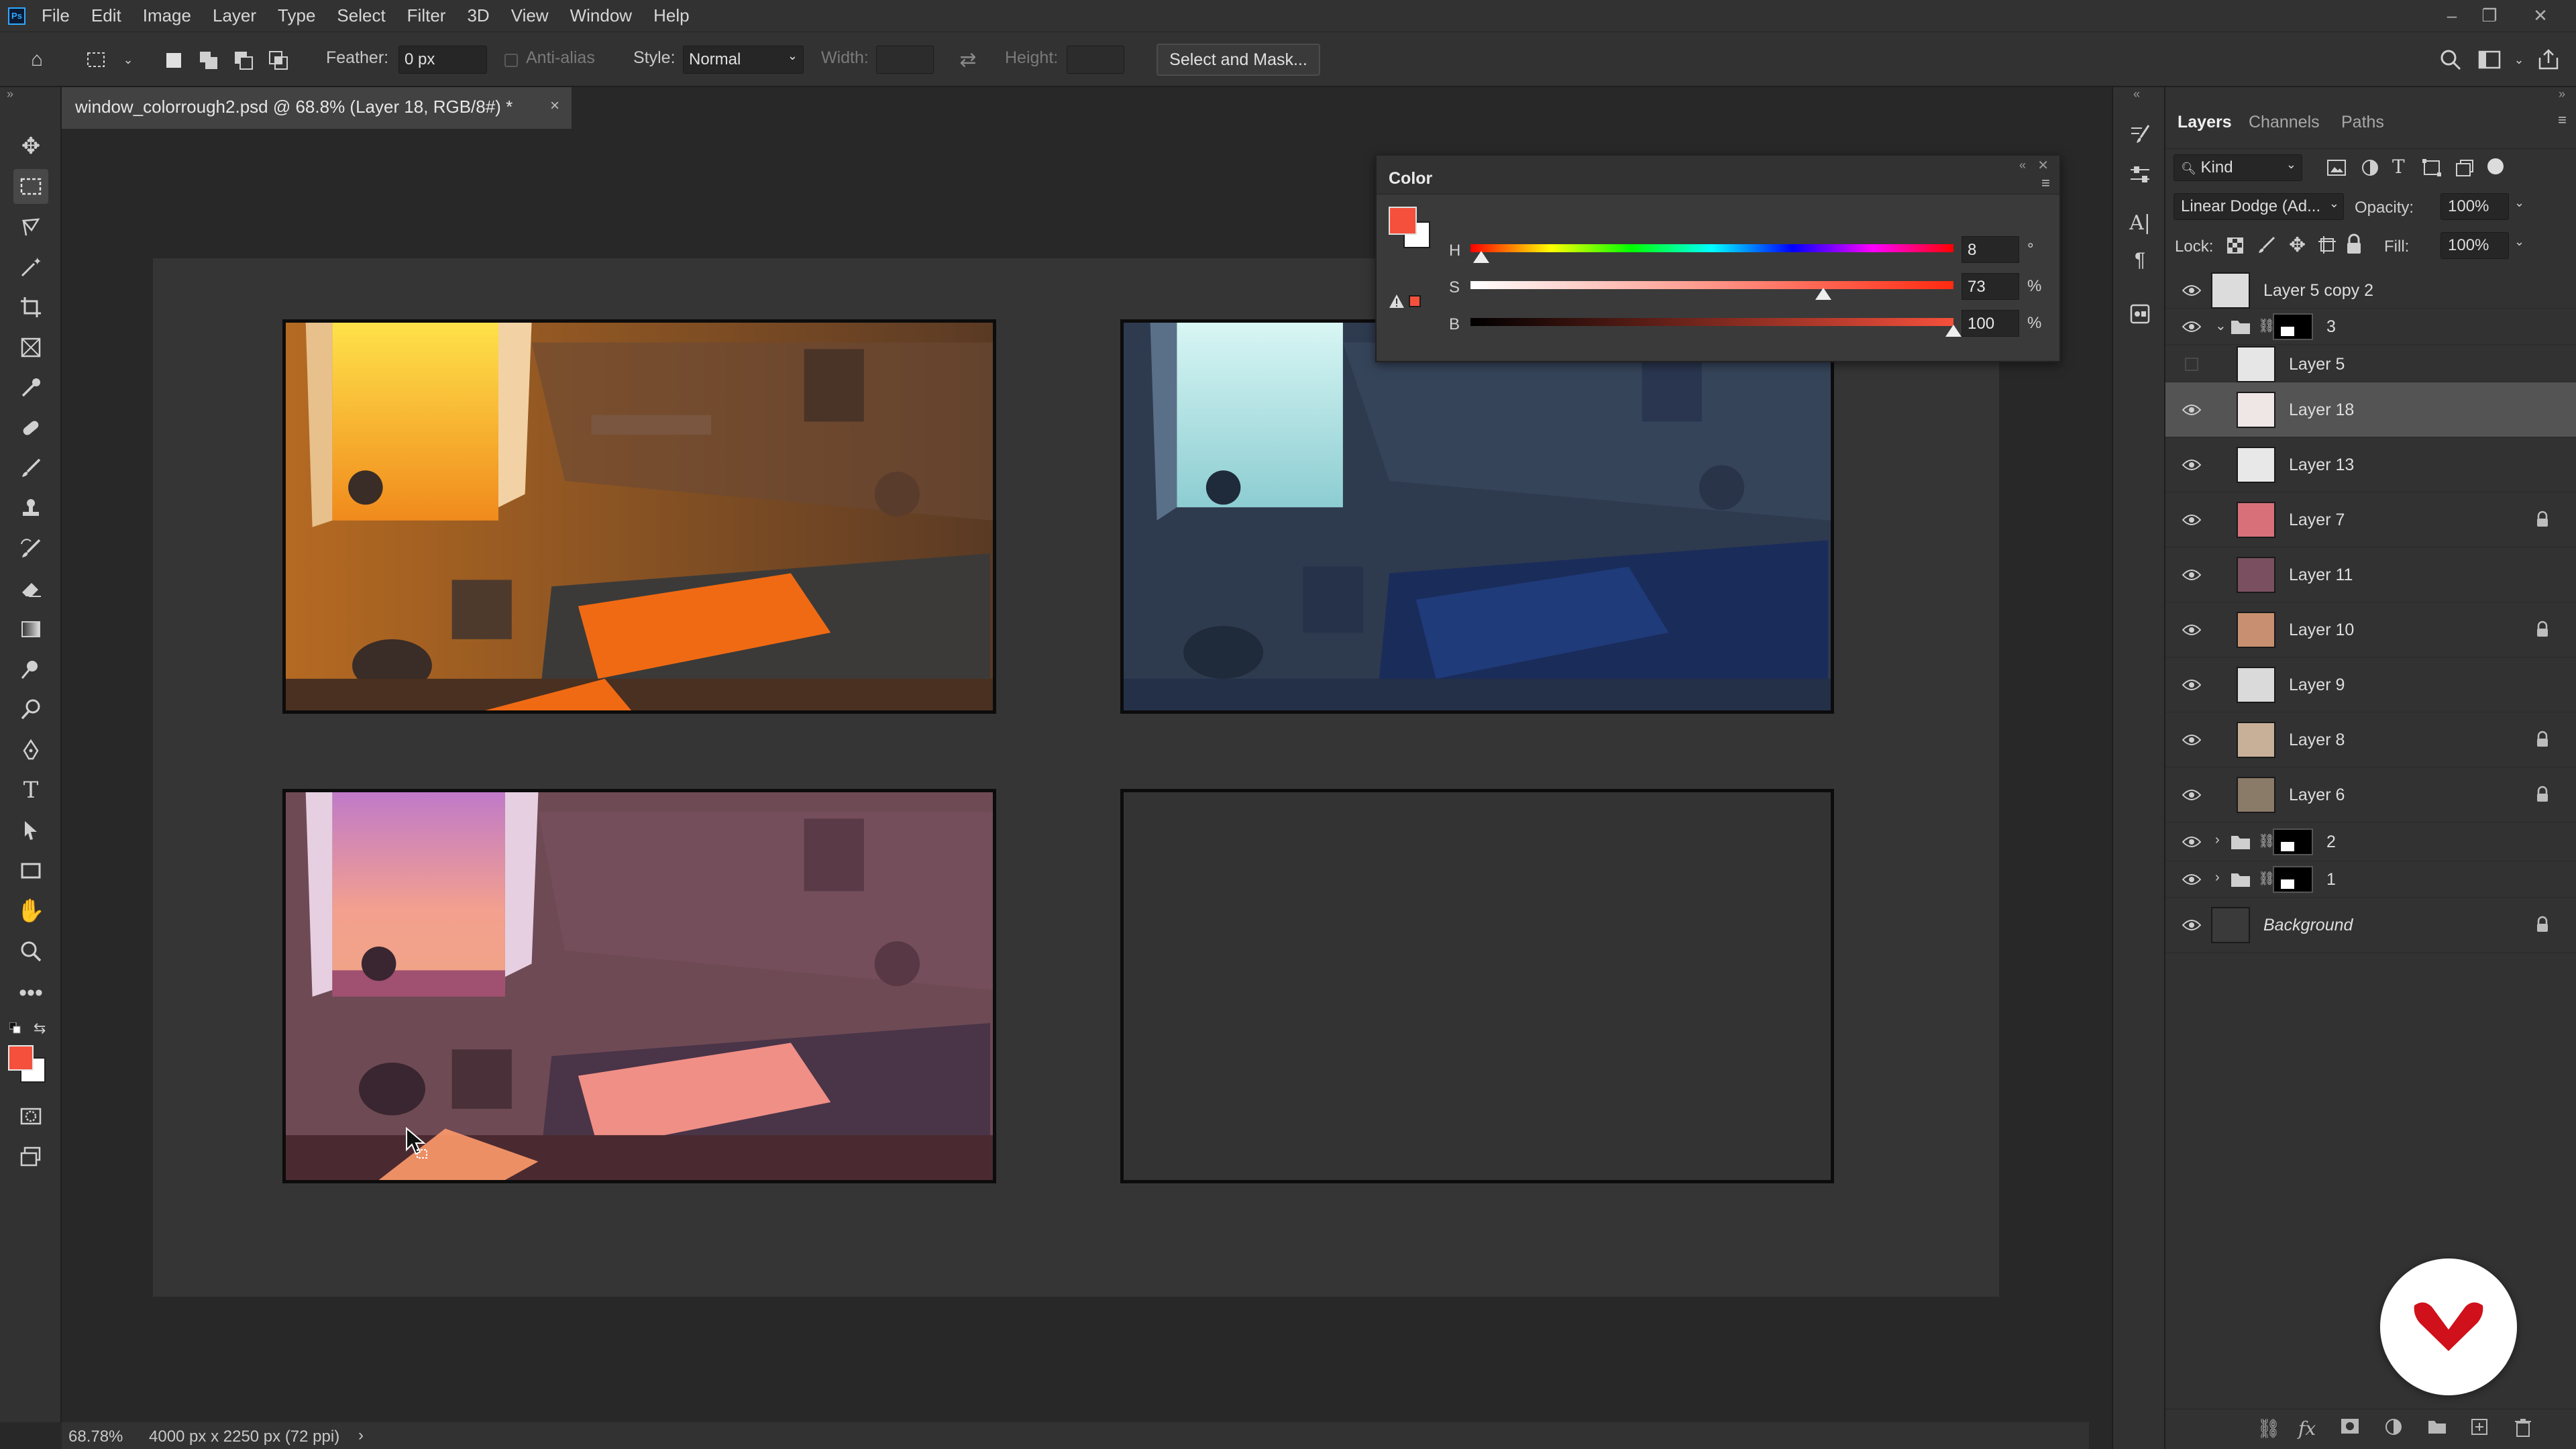  Describe the element at coordinates (2235, 245) in the screenshot. I see `lock-transparent-icon` at that location.